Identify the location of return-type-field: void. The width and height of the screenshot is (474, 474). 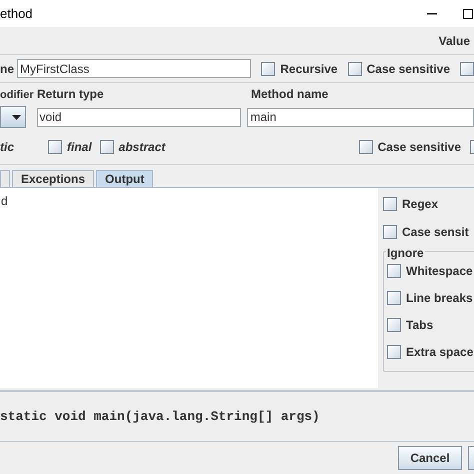
(139, 117).